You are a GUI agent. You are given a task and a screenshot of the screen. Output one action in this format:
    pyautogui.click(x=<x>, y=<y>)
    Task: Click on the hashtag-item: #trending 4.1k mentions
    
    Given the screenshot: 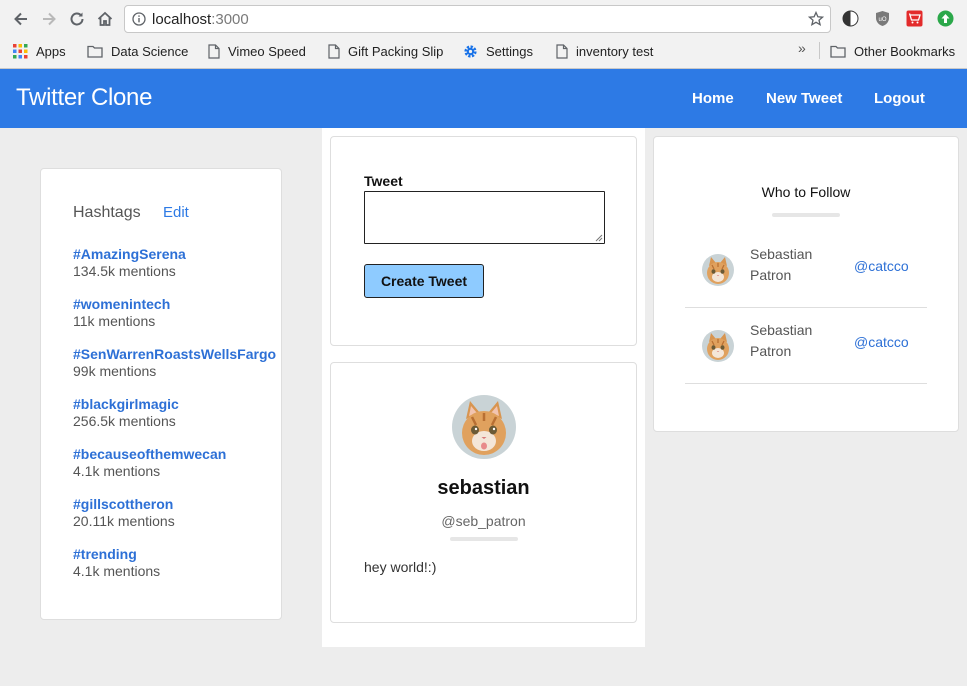 What is the action you would take?
    pyautogui.click(x=178, y=571)
    